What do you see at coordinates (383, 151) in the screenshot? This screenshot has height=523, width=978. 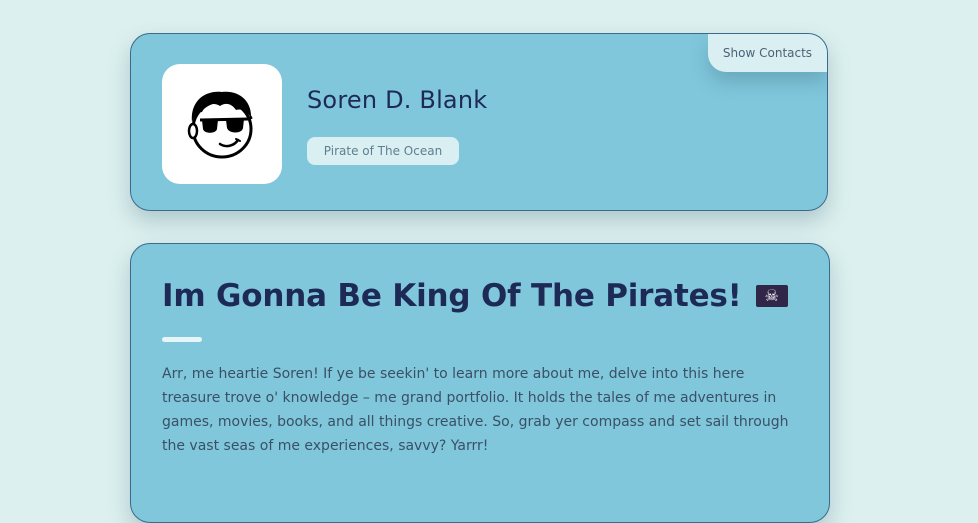 I see `profile-title-badge: Pirate of The Ocean` at bounding box center [383, 151].